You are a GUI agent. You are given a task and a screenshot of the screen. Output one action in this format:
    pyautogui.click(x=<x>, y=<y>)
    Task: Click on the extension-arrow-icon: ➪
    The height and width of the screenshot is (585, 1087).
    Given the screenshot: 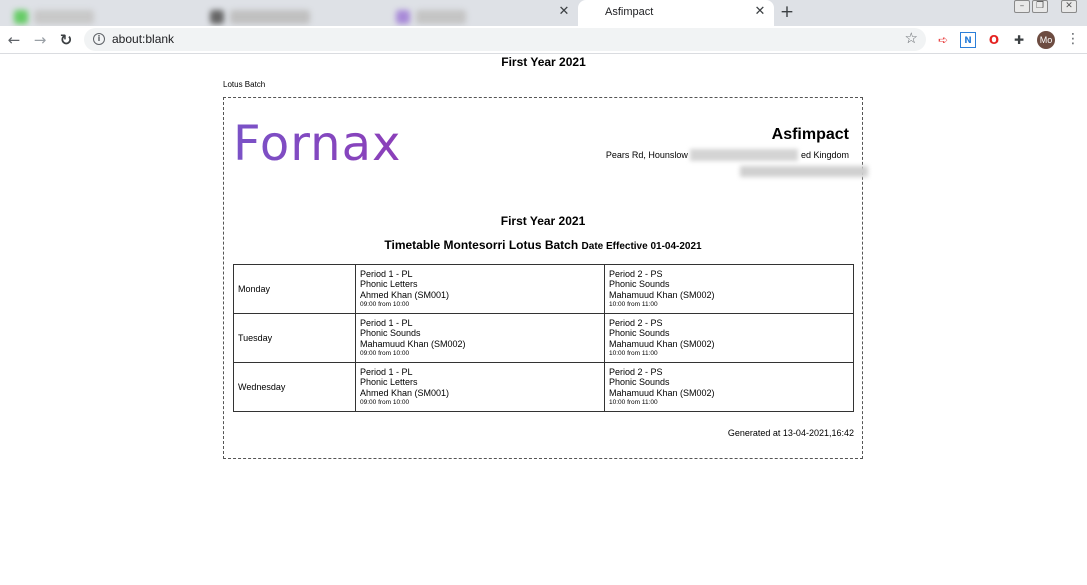 What is the action you would take?
    pyautogui.click(x=943, y=40)
    